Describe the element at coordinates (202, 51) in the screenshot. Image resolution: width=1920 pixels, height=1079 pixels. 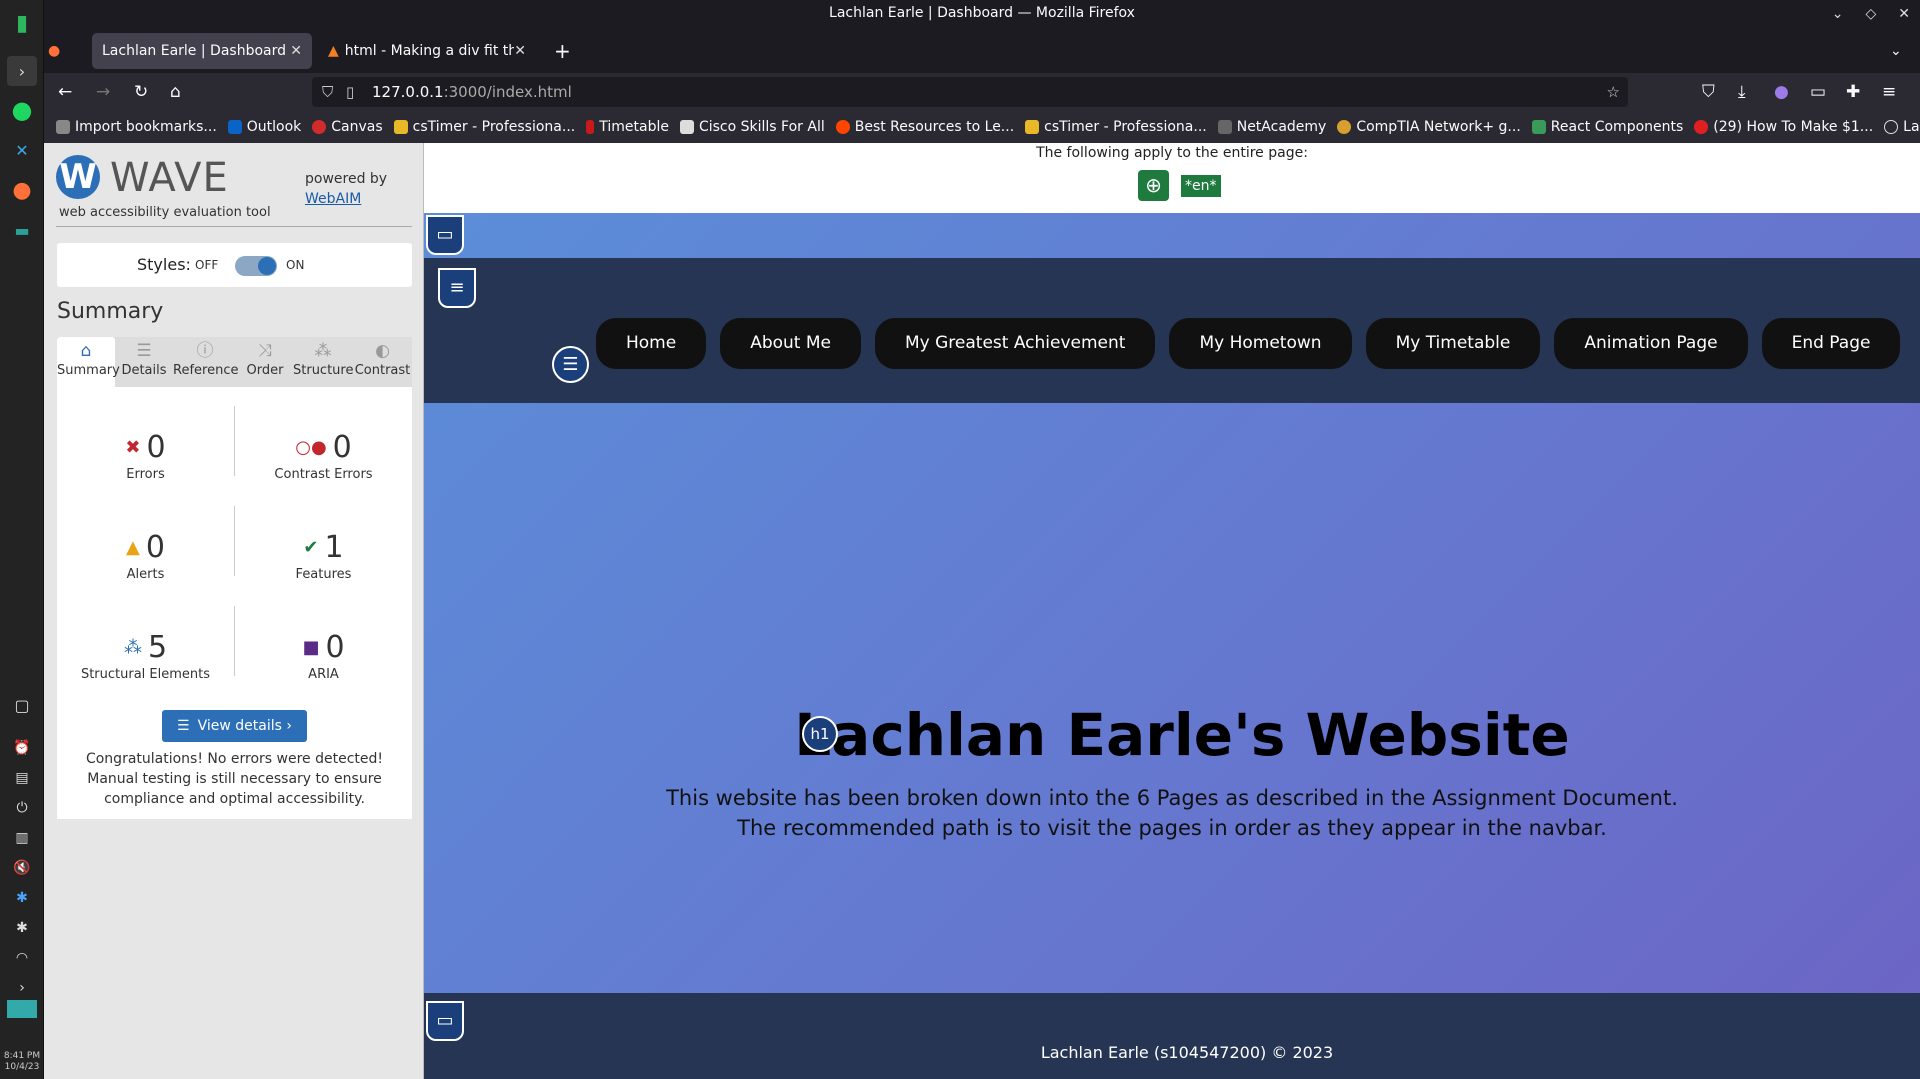
I see `tab-dashboard: Lachlan Earle | Dashboard ✕` at that location.